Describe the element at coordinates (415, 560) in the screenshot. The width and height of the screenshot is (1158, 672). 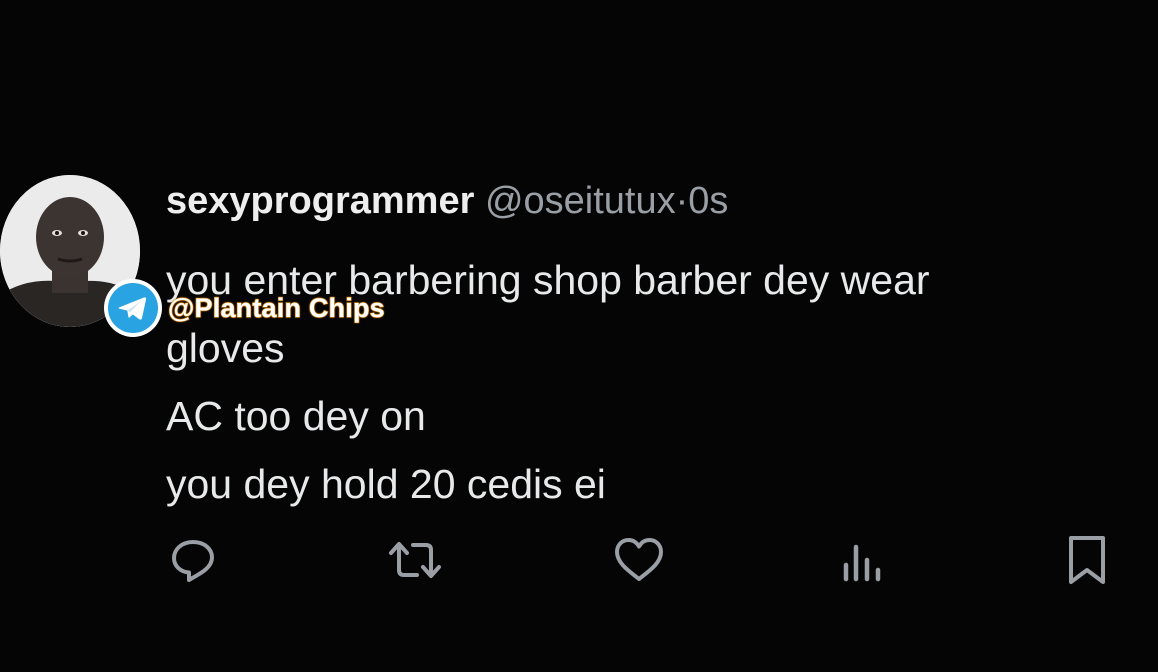
I see `retweet-icon` at that location.